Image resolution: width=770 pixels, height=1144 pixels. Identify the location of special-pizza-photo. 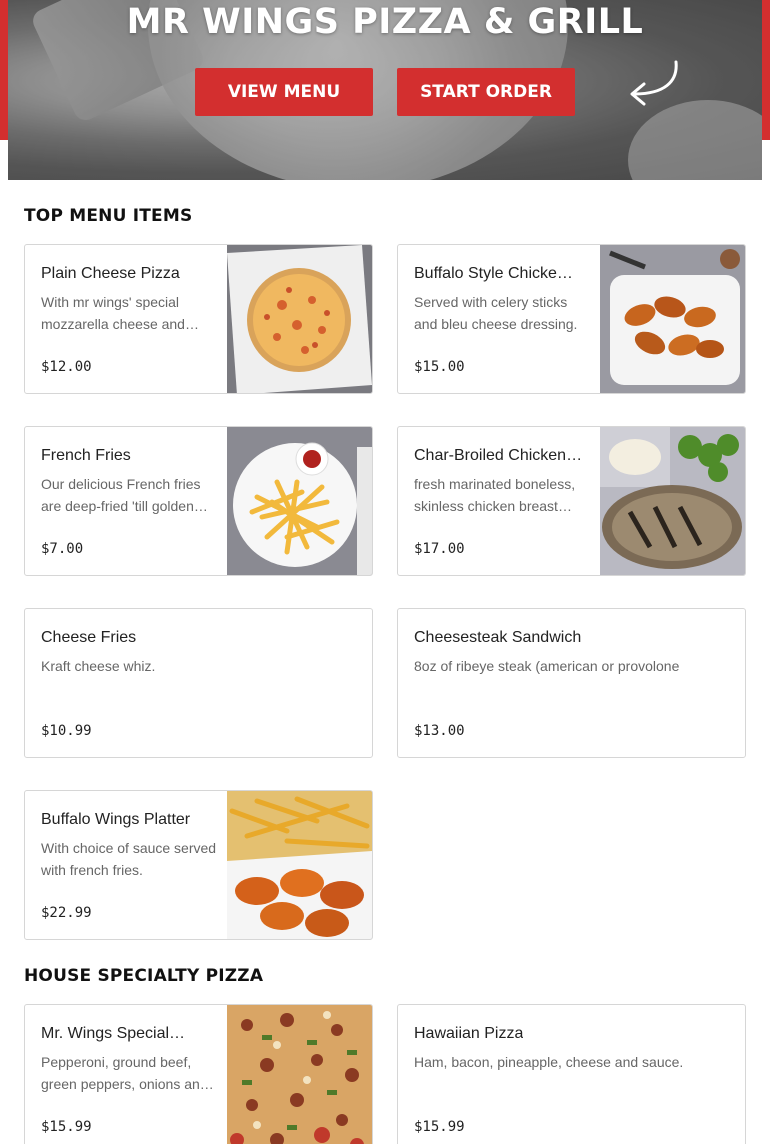
(299, 1074).